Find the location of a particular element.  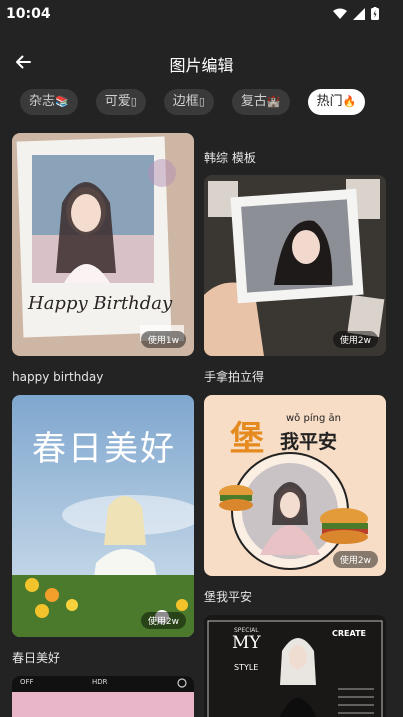

tab-label: 边框 is located at coordinates (185, 101).